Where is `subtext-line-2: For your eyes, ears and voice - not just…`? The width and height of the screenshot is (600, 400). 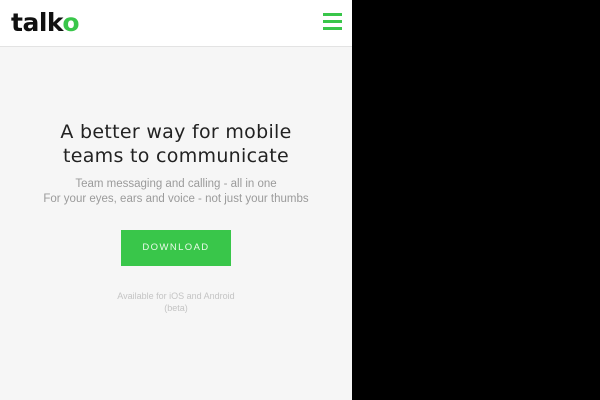
subtext-line-2: For your eyes, ears and voice - not just… is located at coordinates (176, 199).